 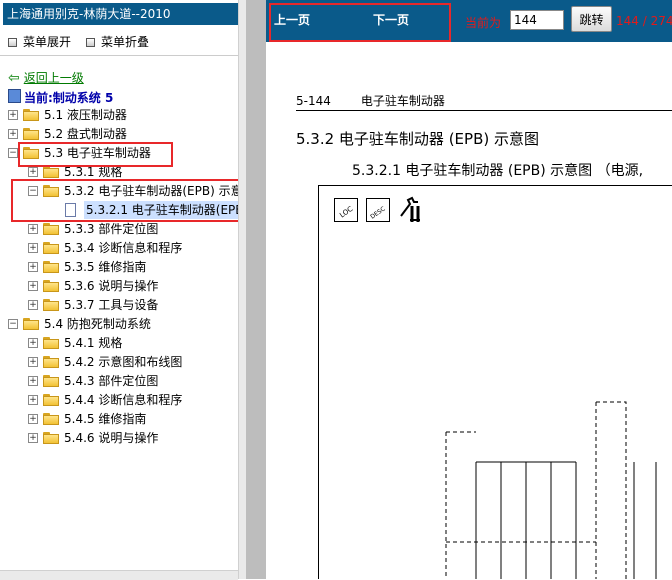 What do you see at coordinates (537, 20) in the screenshot?
I see `page-number-input` at bounding box center [537, 20].